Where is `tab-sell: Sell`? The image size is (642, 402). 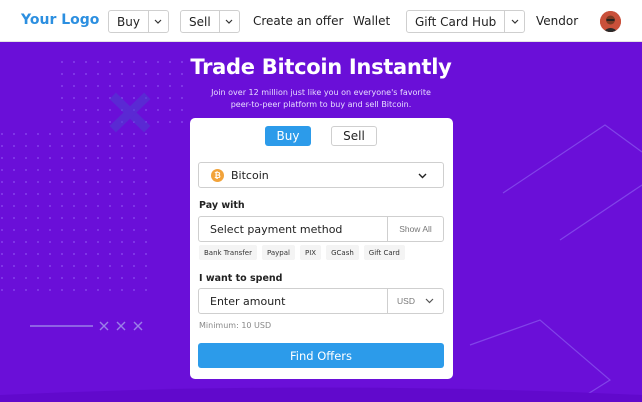 tab-sell: Sell is located at coordinates (354, 136).